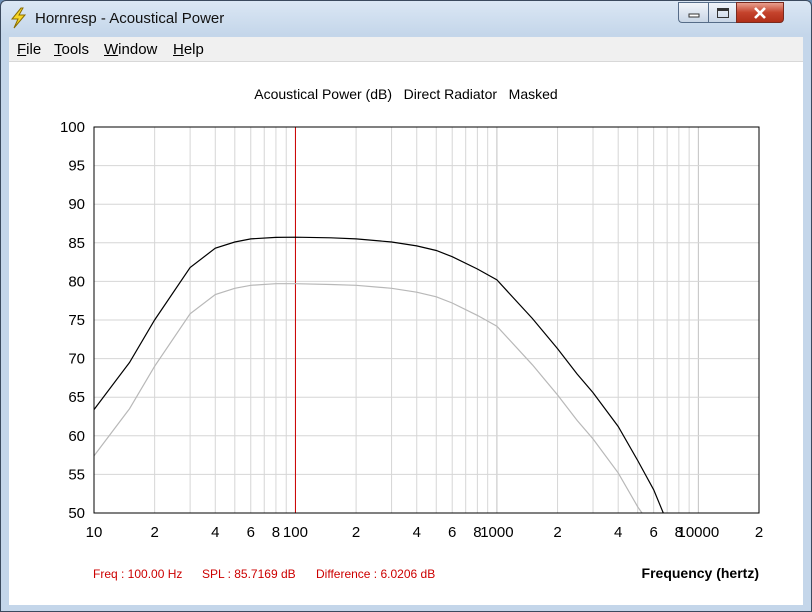 The image size is (812, 612). Describe the element at coordinates (76, 320) in the screenshot. I see `y-tick-label: 75` at that location.